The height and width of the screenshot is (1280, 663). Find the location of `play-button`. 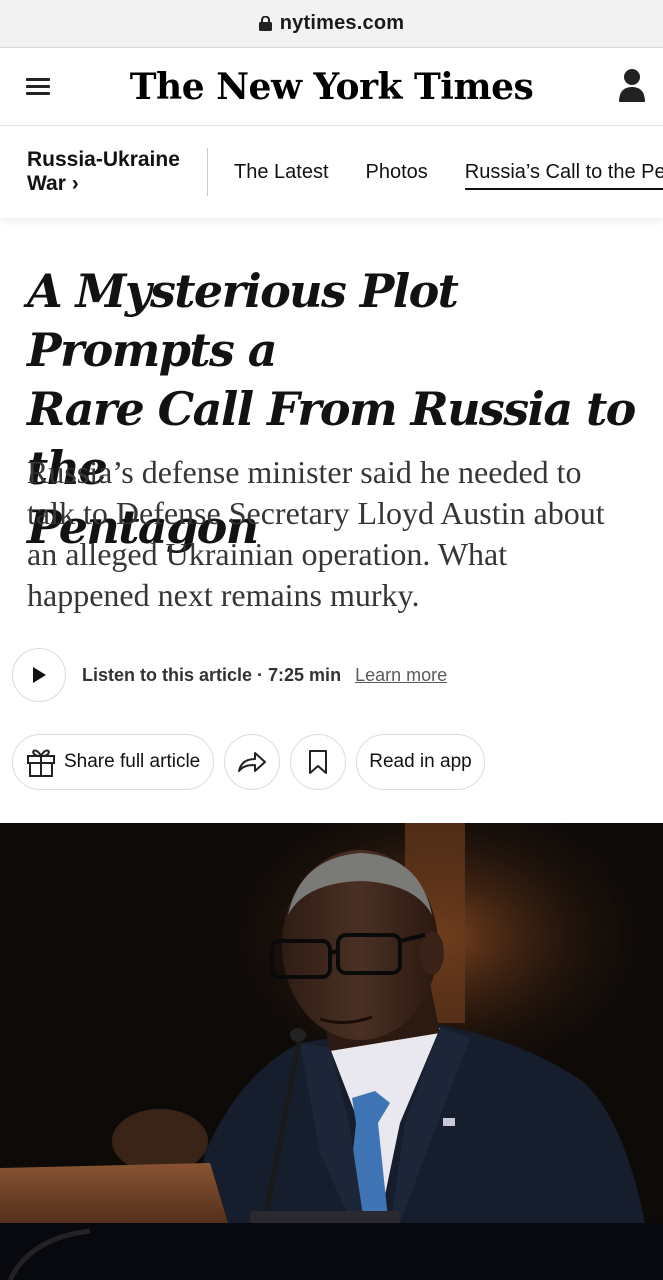

play-button is located at coordinates (39, 675).